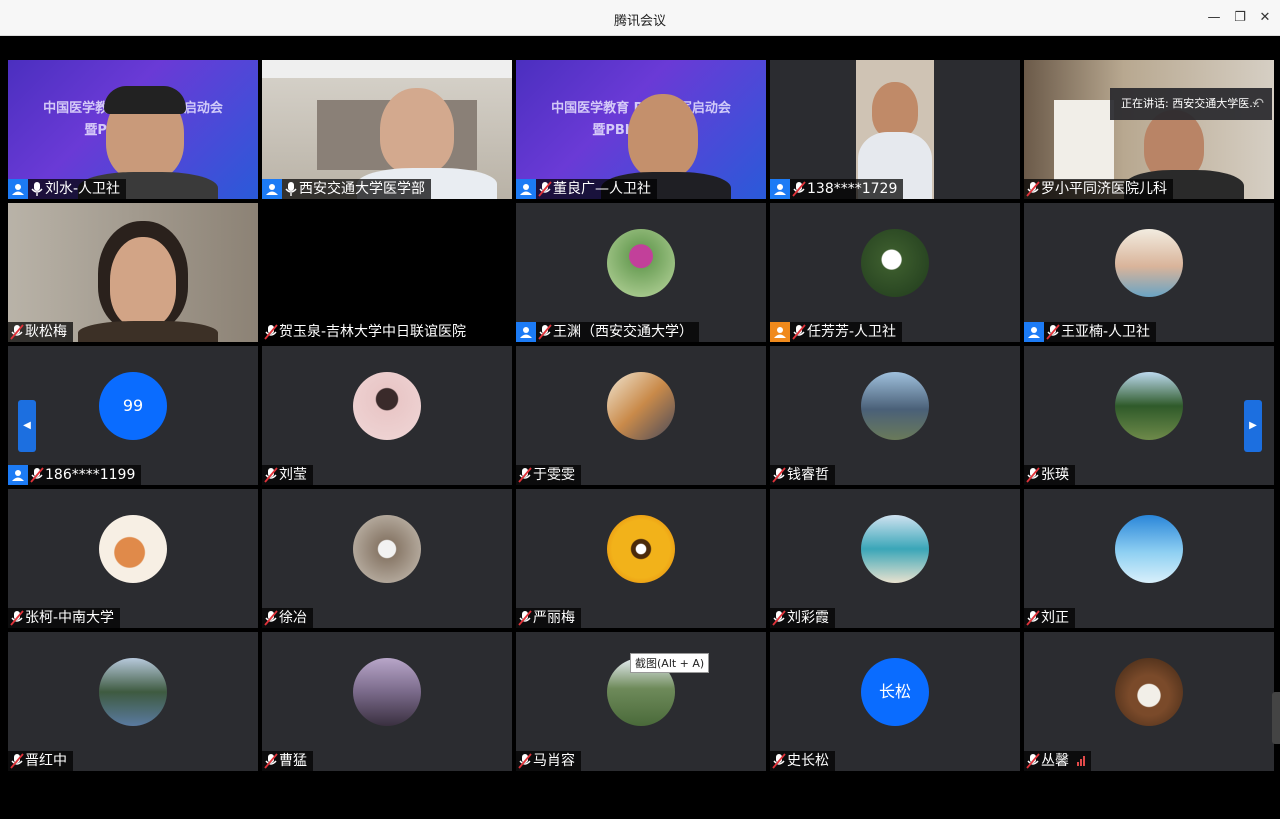  Describe the element at coordinates (1240, 18) in the screenshot. I see `restore-button: ❐` at that location.